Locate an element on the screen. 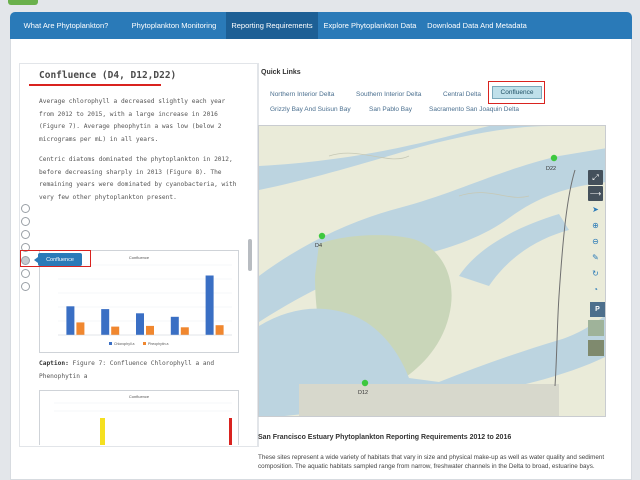 The width and height of the screenshot is (640, 480). composition-bar-red is located at coordinates (230, 431).